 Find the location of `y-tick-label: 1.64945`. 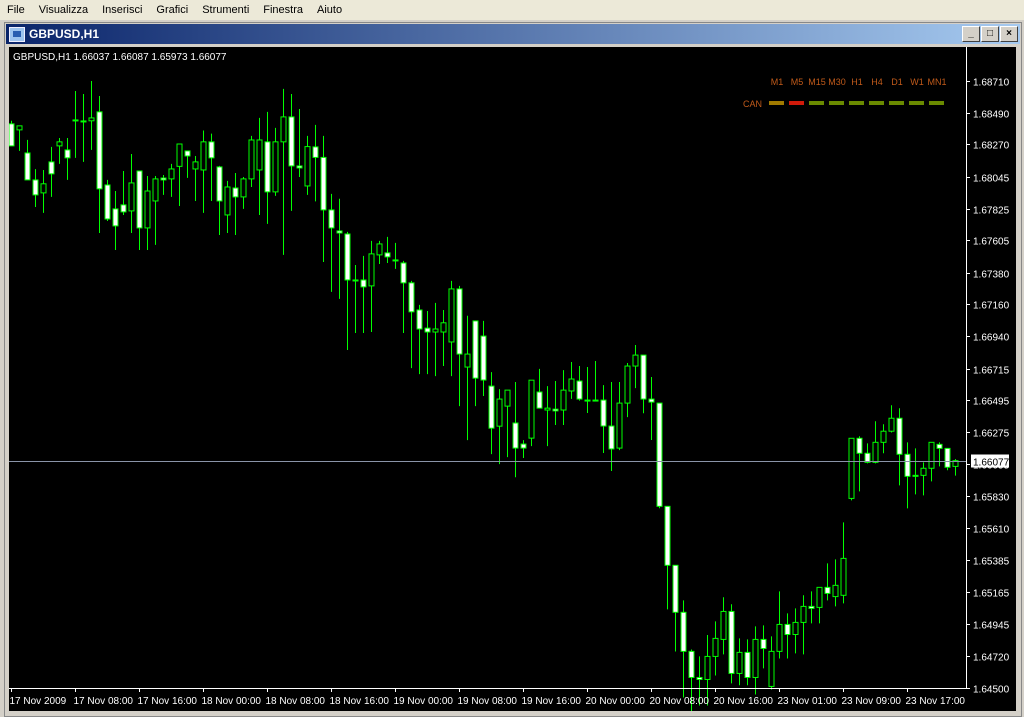

y-tick-label: 1.64945 is located at coordinates (991, 626).